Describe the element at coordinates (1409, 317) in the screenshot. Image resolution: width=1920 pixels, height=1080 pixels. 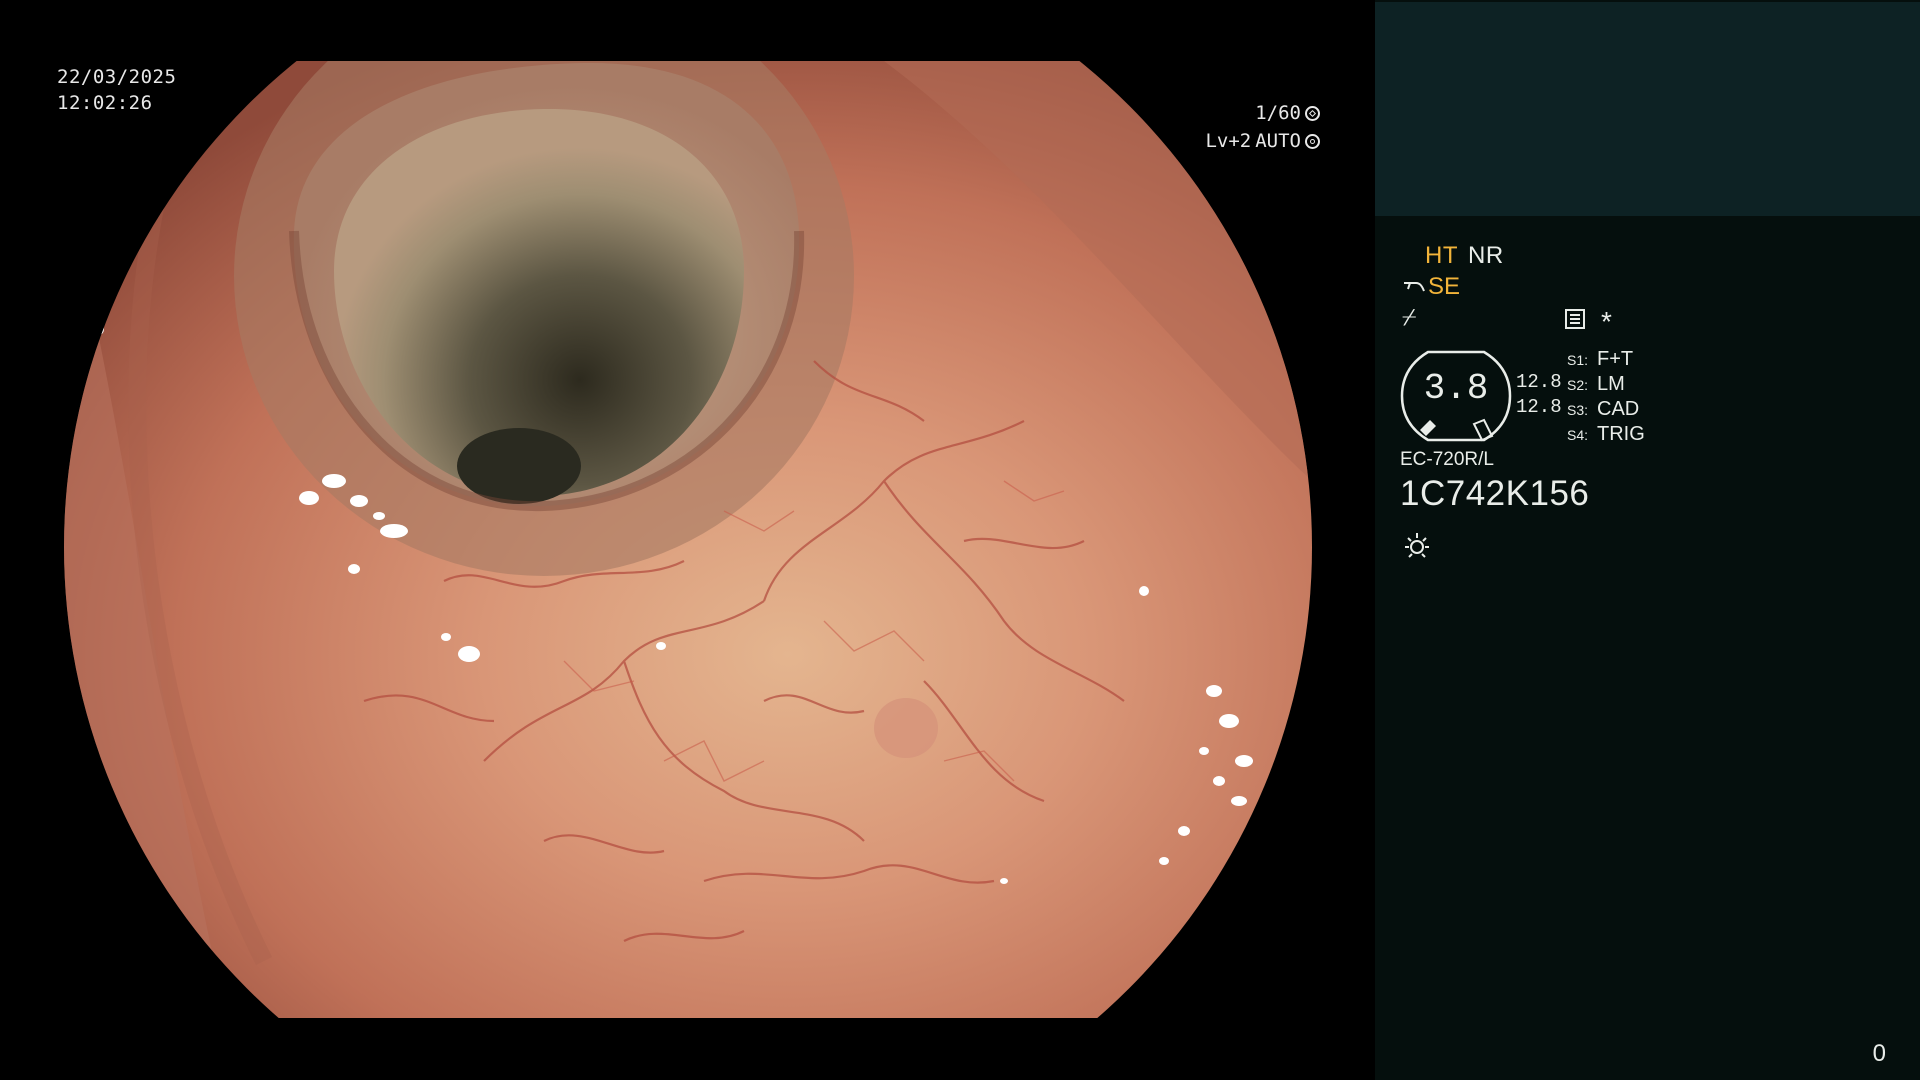
I see `freeze-indicator: ⌿` at that location.